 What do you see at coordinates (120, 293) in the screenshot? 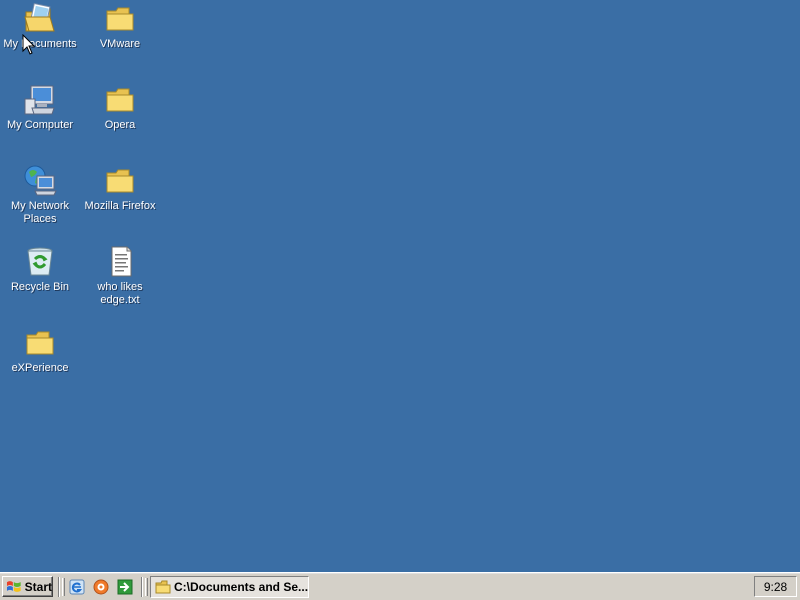
I see `desktop-icon-label: who likes edge.txt` at bounding box center [120, 293].